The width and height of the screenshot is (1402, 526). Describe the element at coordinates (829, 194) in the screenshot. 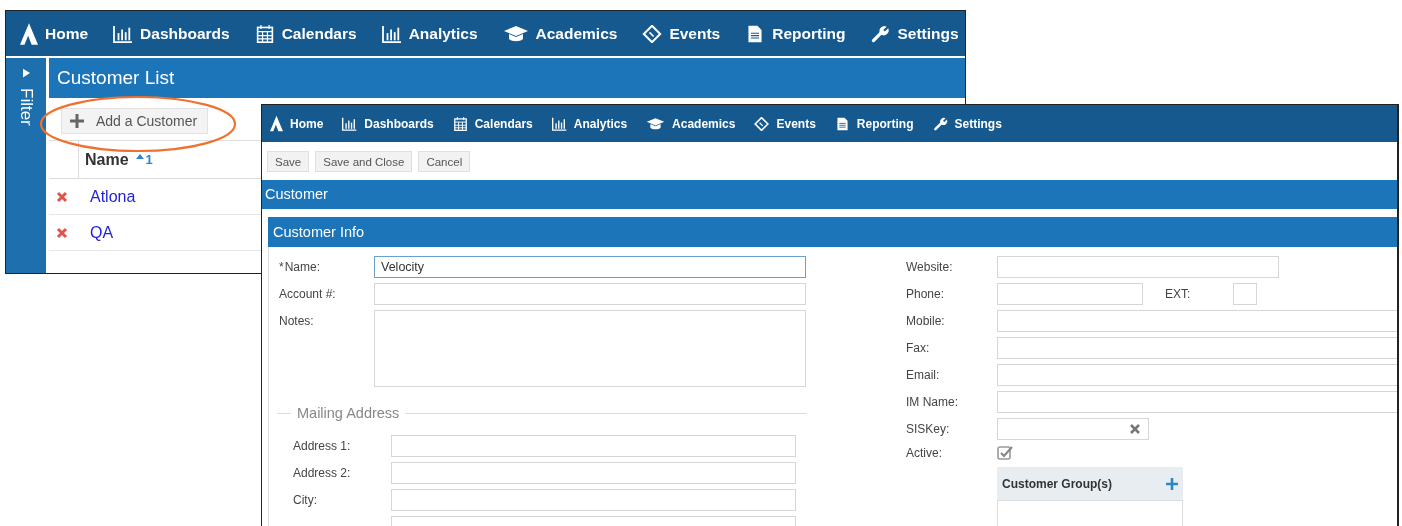

I see `page-title: Customer` at that location.